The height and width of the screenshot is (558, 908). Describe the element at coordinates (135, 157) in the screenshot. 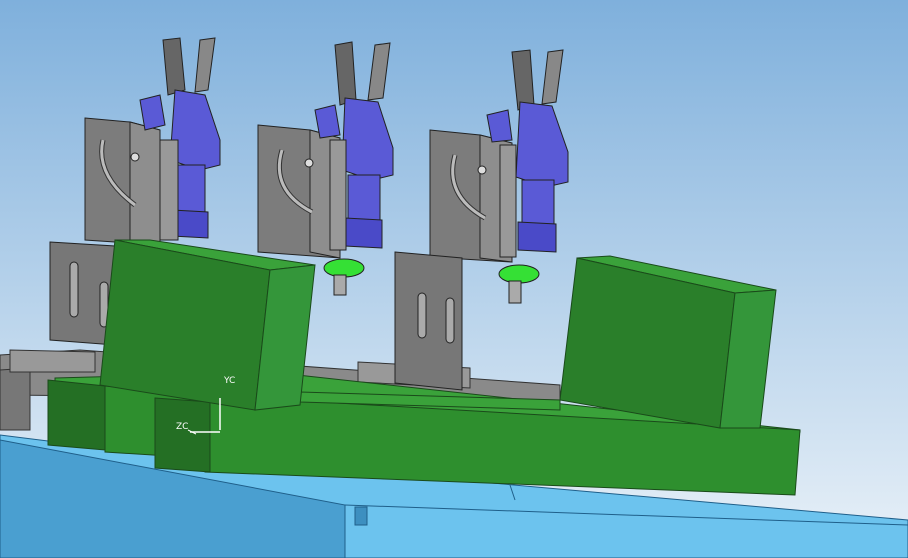

I see `pivot-hole` at that location.